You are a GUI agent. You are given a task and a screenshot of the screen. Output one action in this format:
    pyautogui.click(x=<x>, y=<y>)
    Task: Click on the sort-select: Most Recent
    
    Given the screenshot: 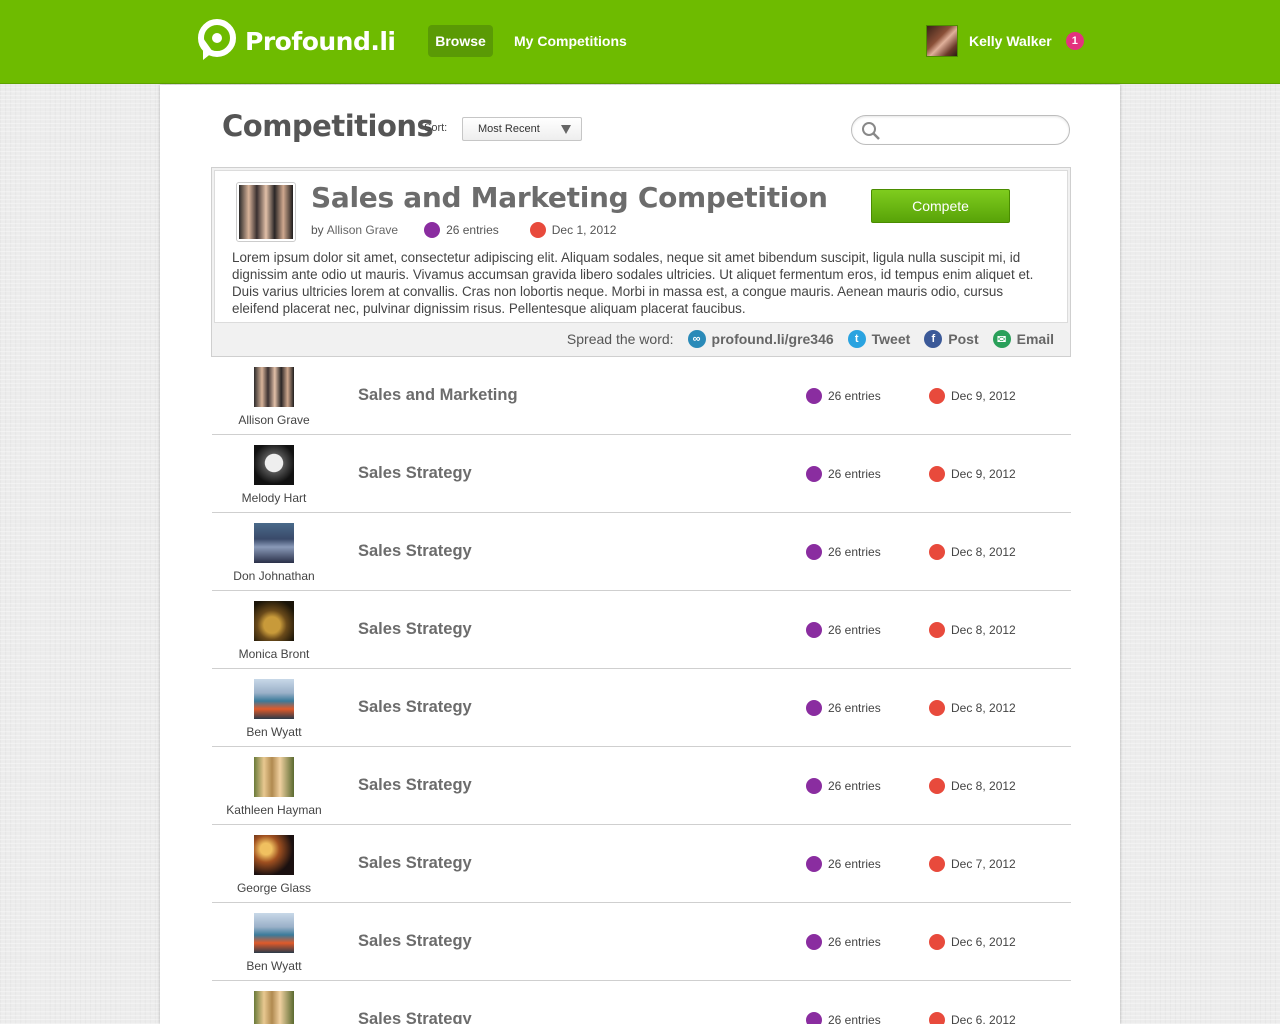 What is the action you would take?
    pyautogui.click(x=522, y=129)
    